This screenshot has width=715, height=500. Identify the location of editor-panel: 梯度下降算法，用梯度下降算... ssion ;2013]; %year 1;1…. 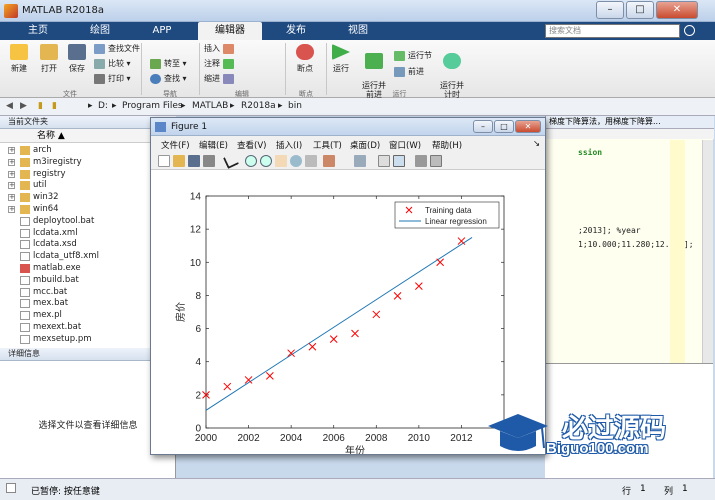
(629, 239).